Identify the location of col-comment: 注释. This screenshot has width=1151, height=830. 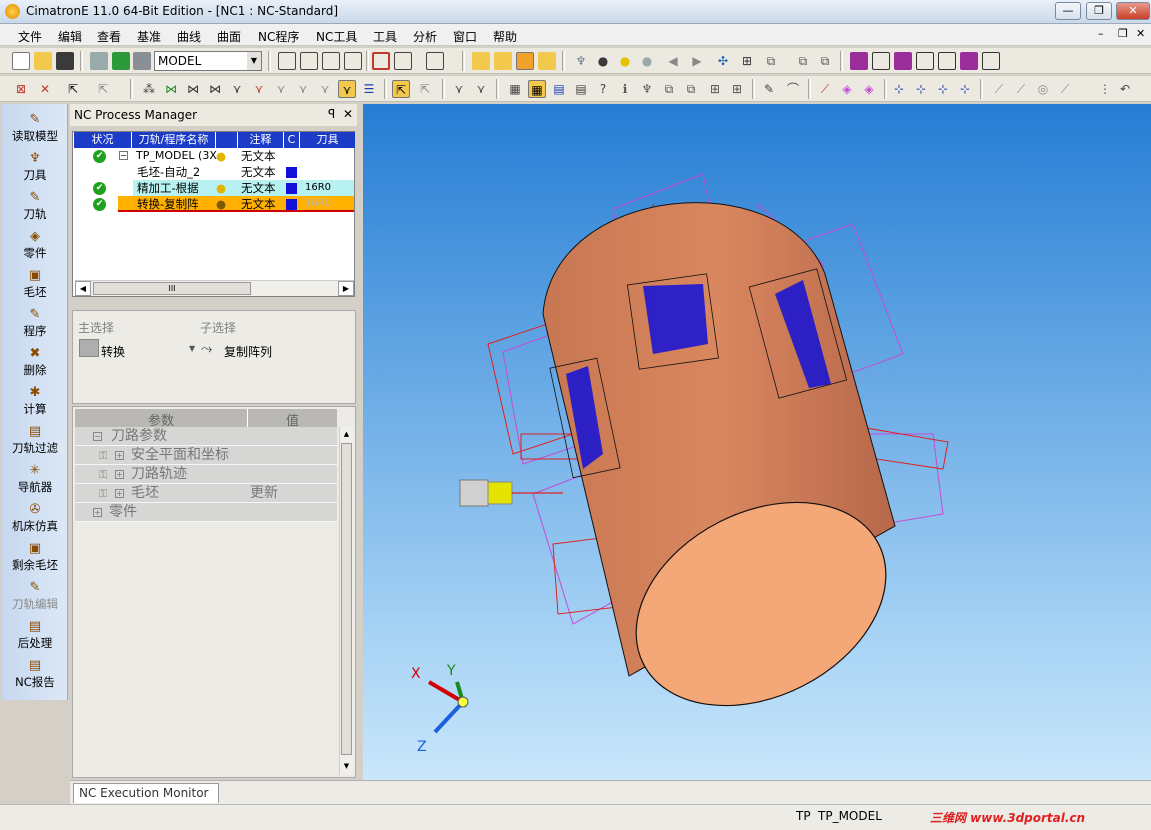
(261, 140).